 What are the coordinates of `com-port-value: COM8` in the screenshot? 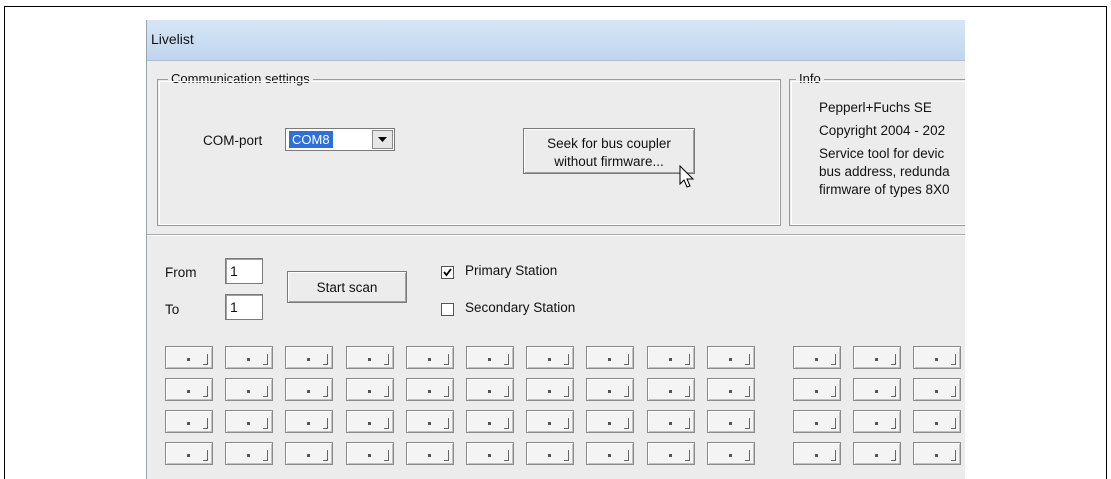 It's located at (311, 139).